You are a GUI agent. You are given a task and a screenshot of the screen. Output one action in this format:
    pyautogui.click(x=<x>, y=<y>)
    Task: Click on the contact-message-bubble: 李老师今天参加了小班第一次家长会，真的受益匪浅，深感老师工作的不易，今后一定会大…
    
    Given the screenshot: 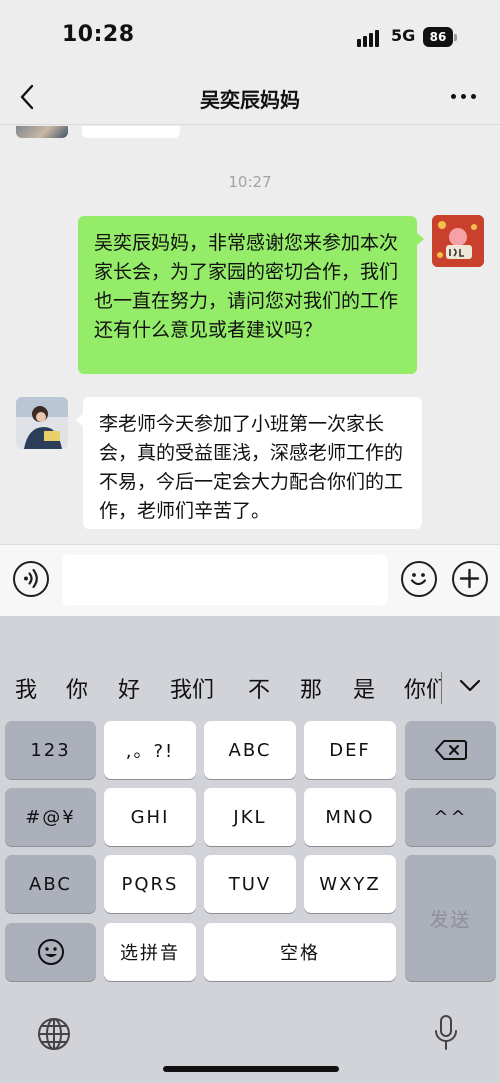 What is the action you would take?
    pyautogui.click(x=249, y=463)
    